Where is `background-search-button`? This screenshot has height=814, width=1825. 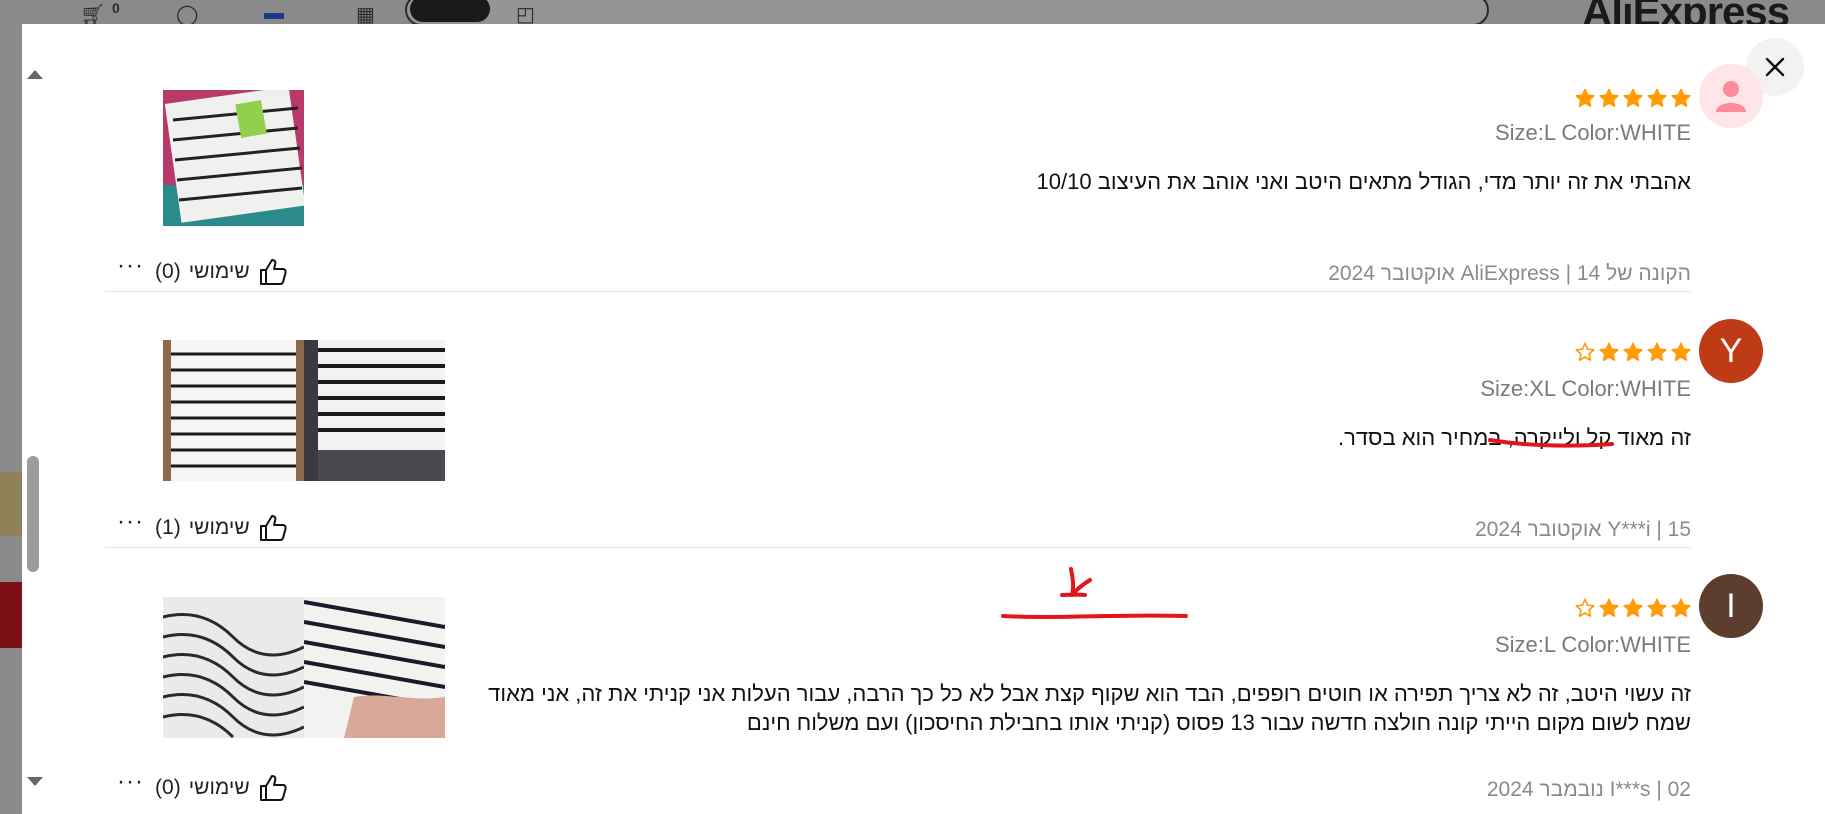
background-search-button is located at coordinates (450, 11).